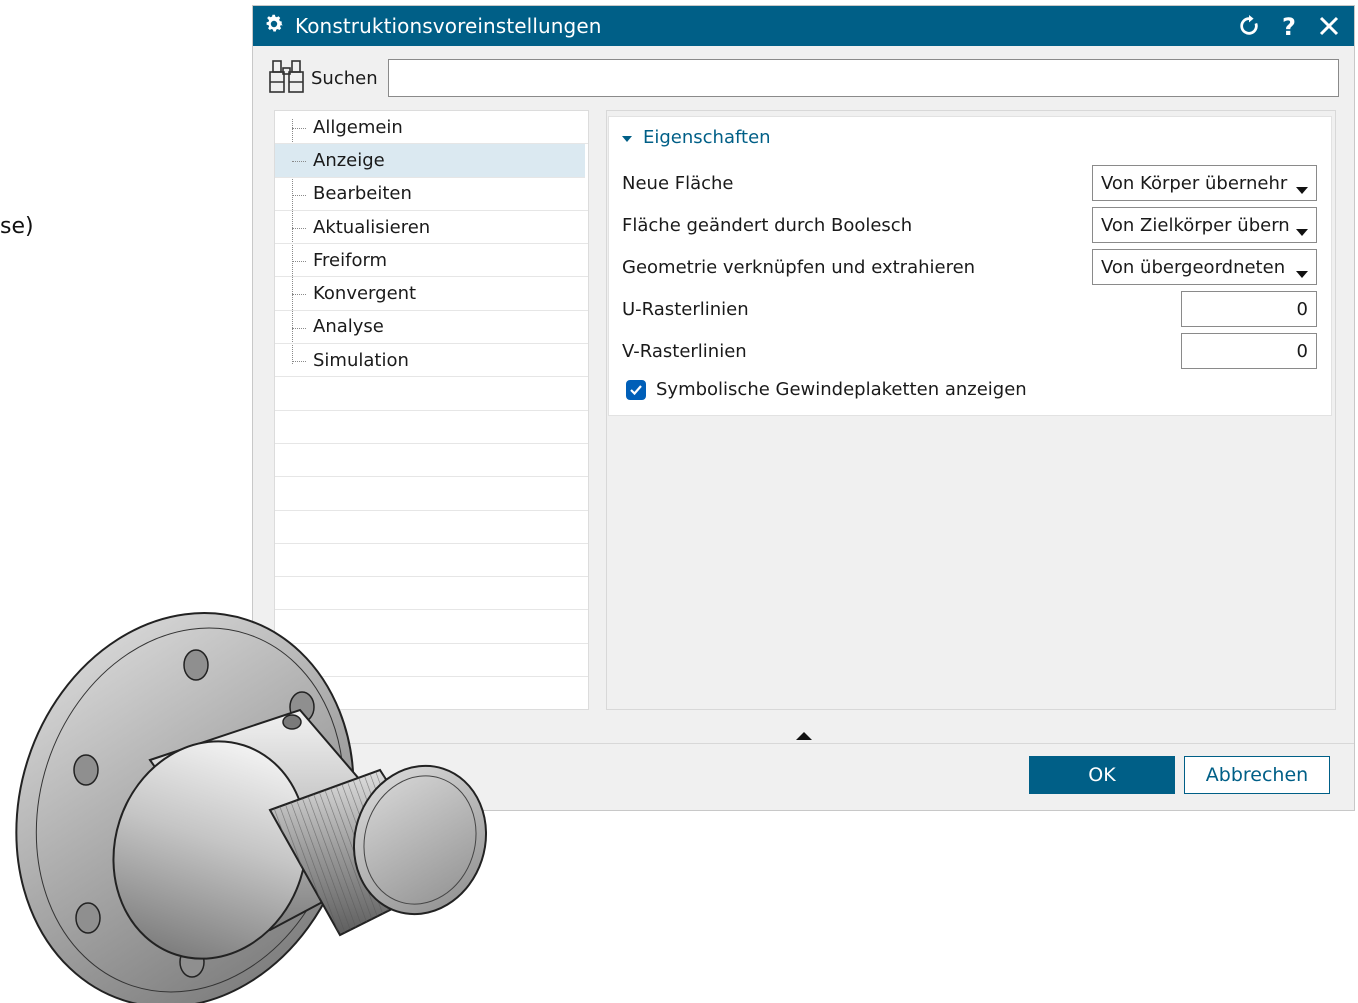 This screenshot has height=1003, width=1358. What do you see at coordinates (685, 309) in the screenshot?
I see `prop-label: U-Rasterlinien` at bounding box center [685, 309].